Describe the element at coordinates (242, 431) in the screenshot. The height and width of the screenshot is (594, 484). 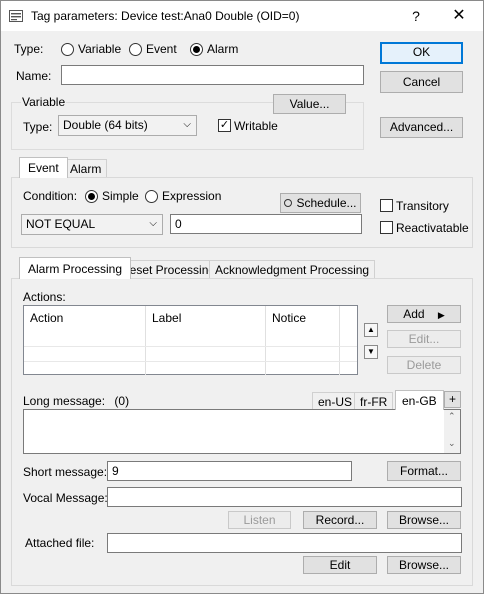
I see `long-message-textarea` at that location.